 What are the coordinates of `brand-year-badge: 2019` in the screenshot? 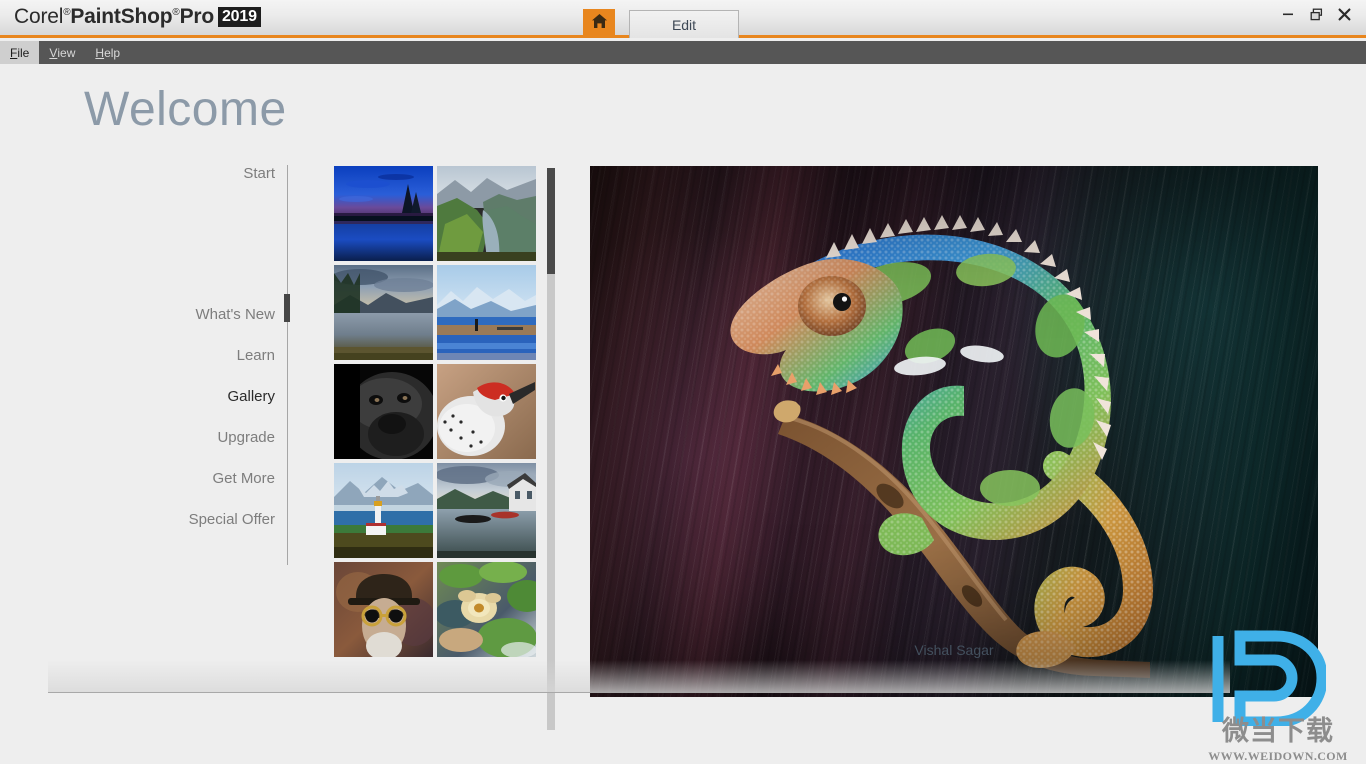 It's located at (239, 17).